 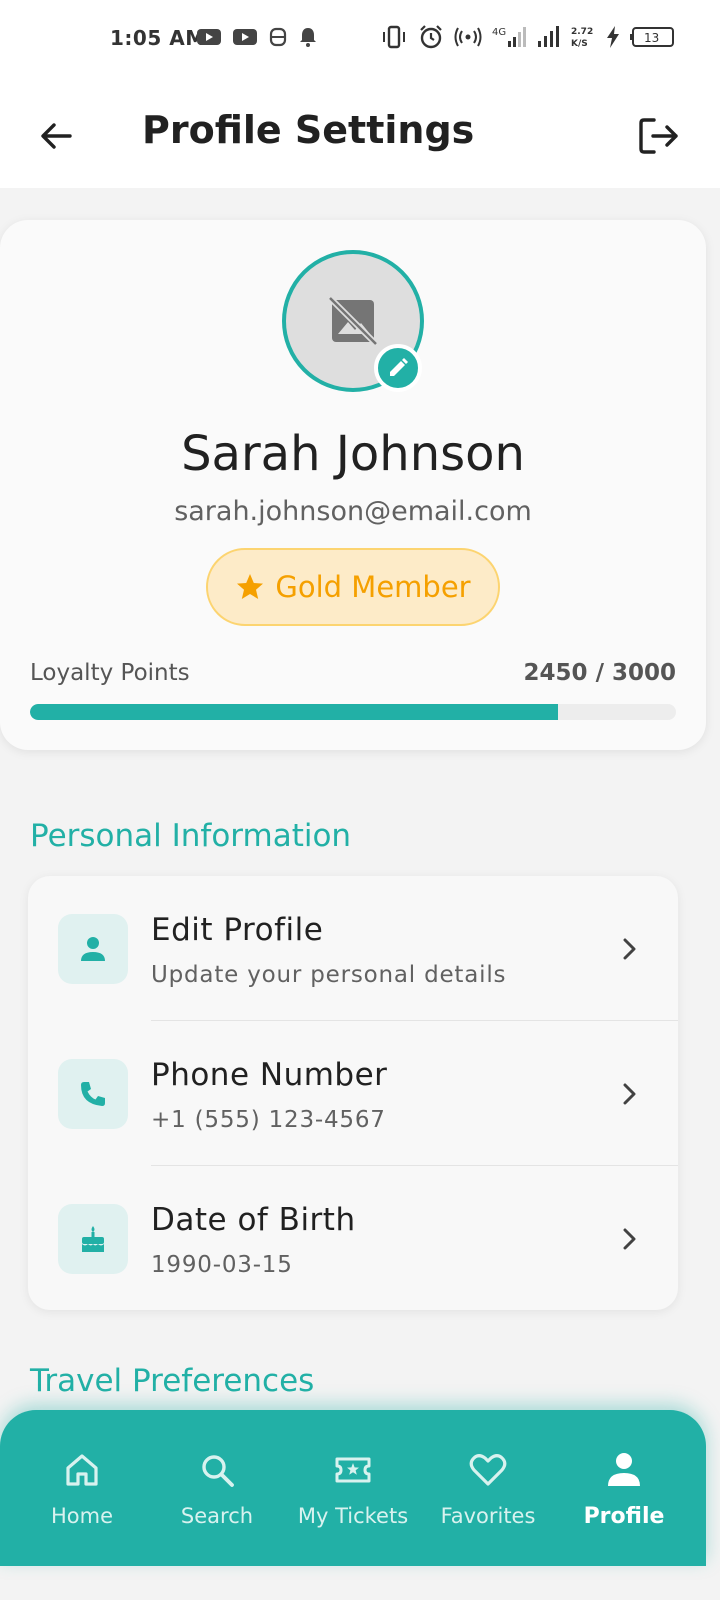 I want to click on list-item-date-of-birth: Date of Birth 1990-03-15, so click(x=353, y=1238).